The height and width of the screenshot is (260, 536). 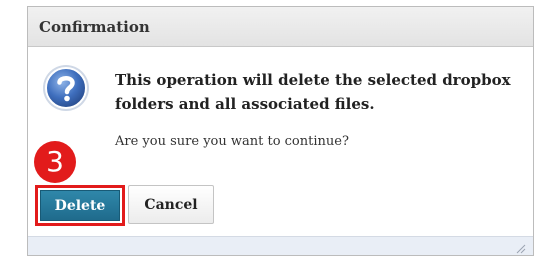 I want to click on dialog-title: Confirmation, so click(x=94, y=27).